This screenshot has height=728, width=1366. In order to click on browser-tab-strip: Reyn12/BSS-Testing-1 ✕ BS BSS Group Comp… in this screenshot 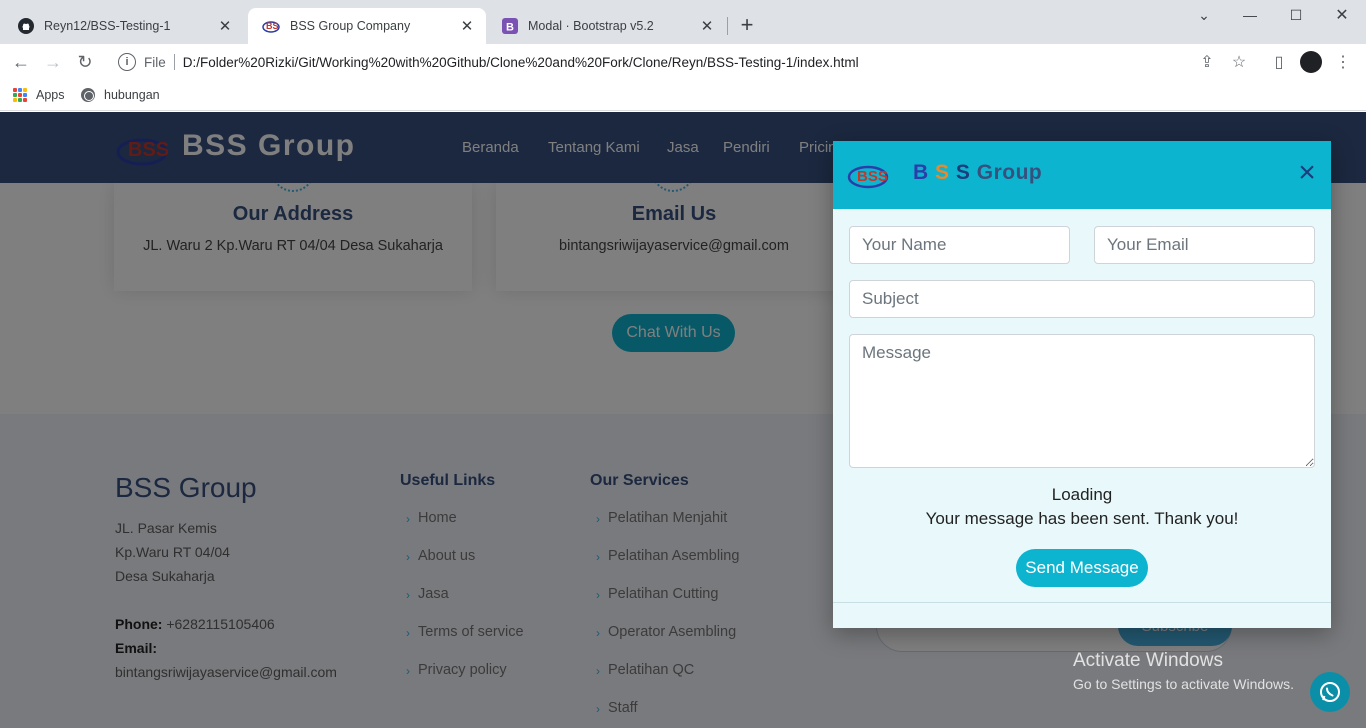, I will do `click(683, 22)`.